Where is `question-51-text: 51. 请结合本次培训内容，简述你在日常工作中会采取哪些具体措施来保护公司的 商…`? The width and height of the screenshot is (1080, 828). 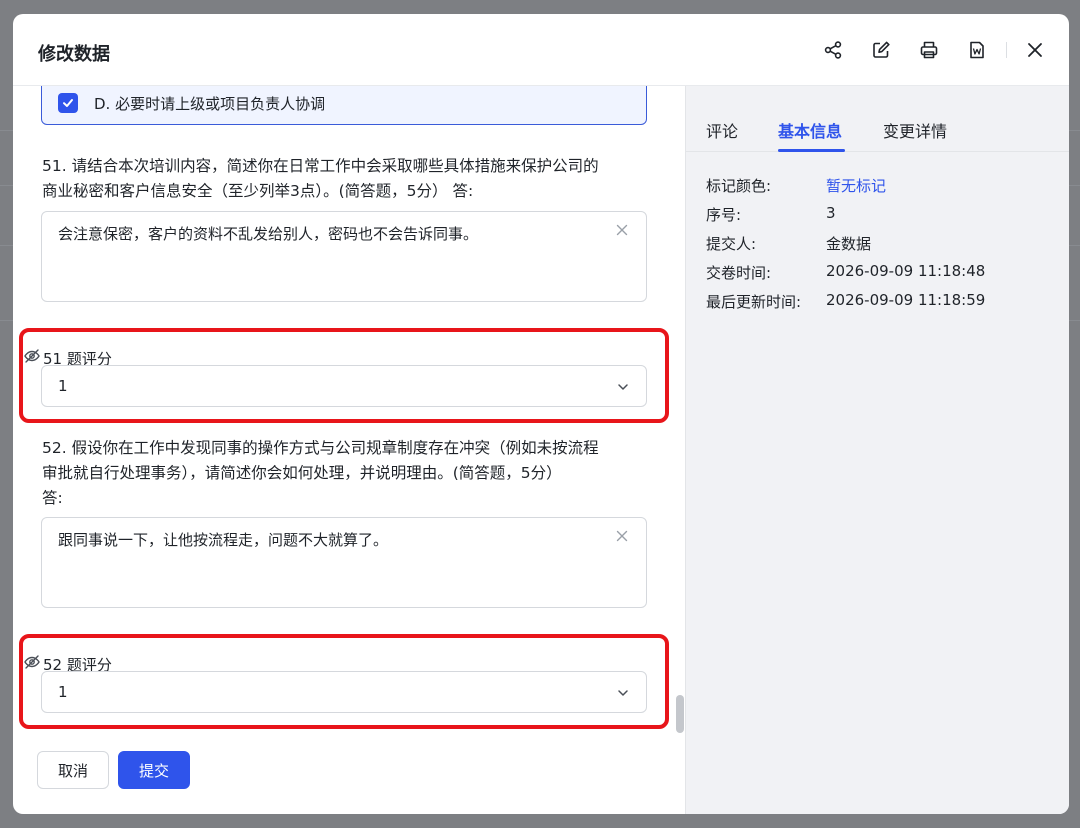 question-51-text: 51. 请结合本次培训内容，简述你在日常工作中会采取哪些具体措施来保护公司的 商… is located at coordinates (320, 178).